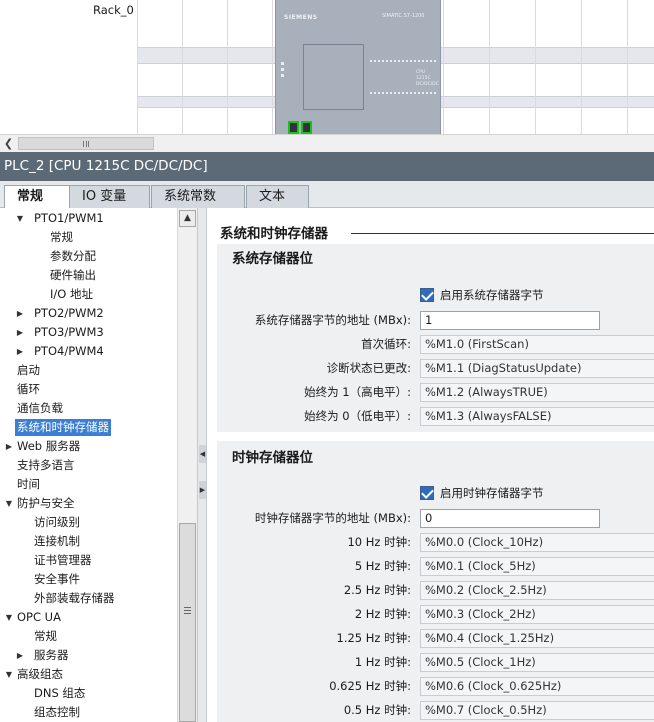  I want to click on vscroll-thumb, so click(187, 622).